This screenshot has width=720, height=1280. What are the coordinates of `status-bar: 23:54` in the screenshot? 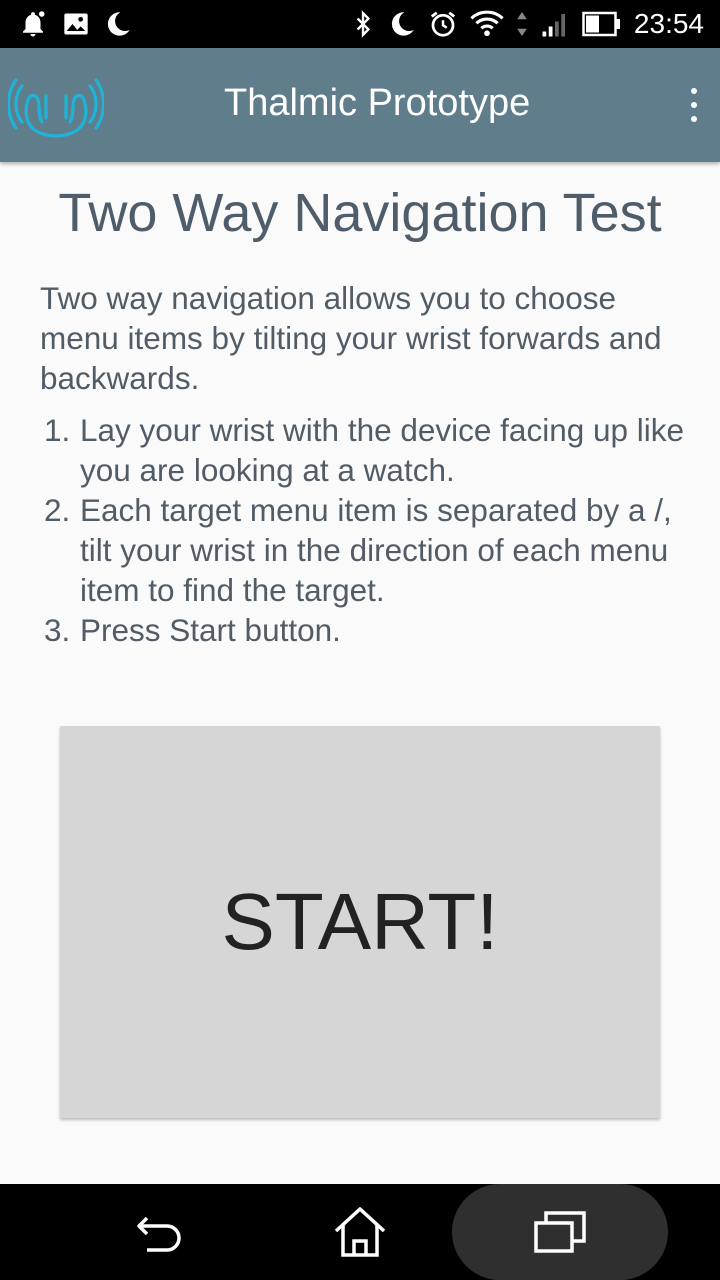 It's located at (360, 24).